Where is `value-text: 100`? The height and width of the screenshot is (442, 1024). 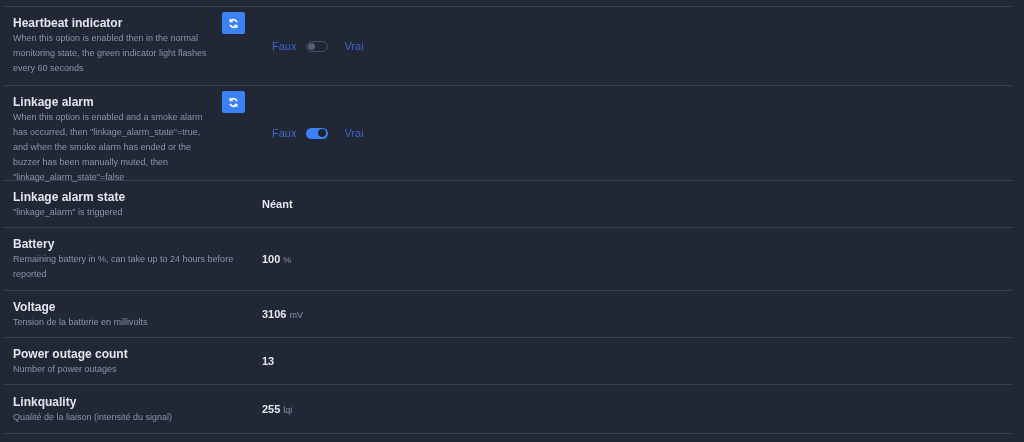 value-text: 100 is located at coordinates (271, 259).